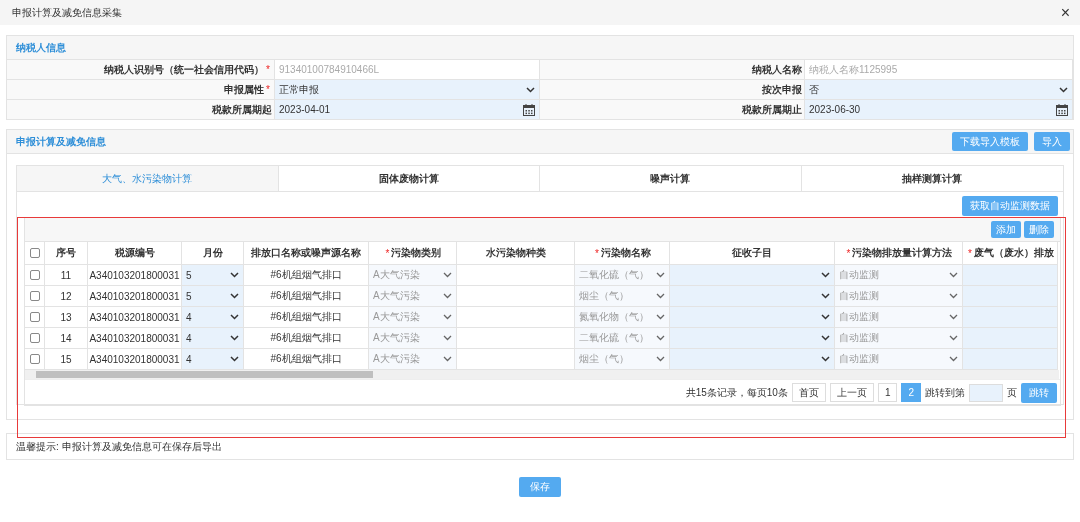 Image resolution: width=1080 pixels, height=522 pixels. What do you see at coordinates (119, 446) in the screenshot?
I see `notice-text: 温馨提示: 申报计算及减免信息可在保存后导出` at bounding box center [119, 446].